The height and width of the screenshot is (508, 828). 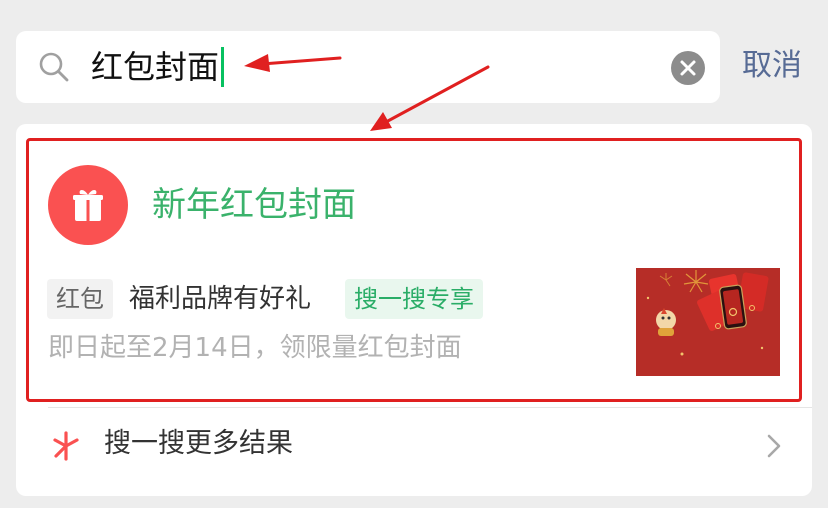 I want to click on more-results-row: 搜一搜更多结果, so click(x=414, y=445).